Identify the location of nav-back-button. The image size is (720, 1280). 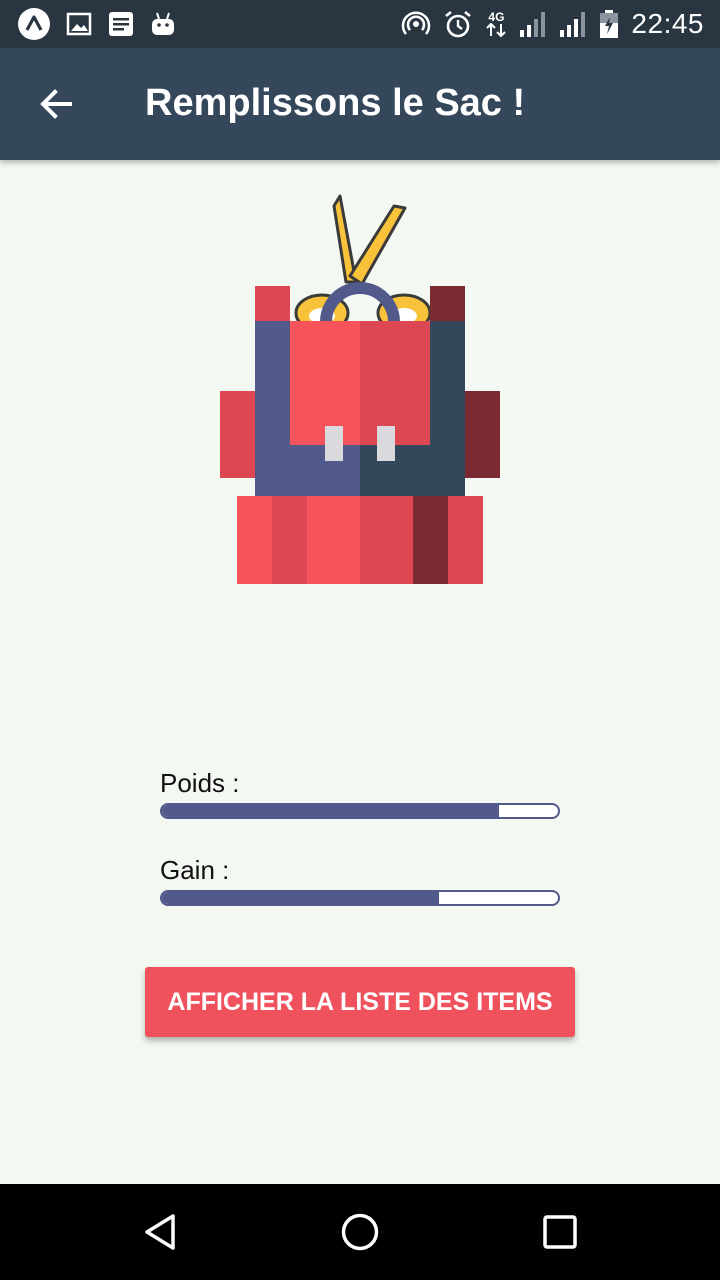
(160, 1232).